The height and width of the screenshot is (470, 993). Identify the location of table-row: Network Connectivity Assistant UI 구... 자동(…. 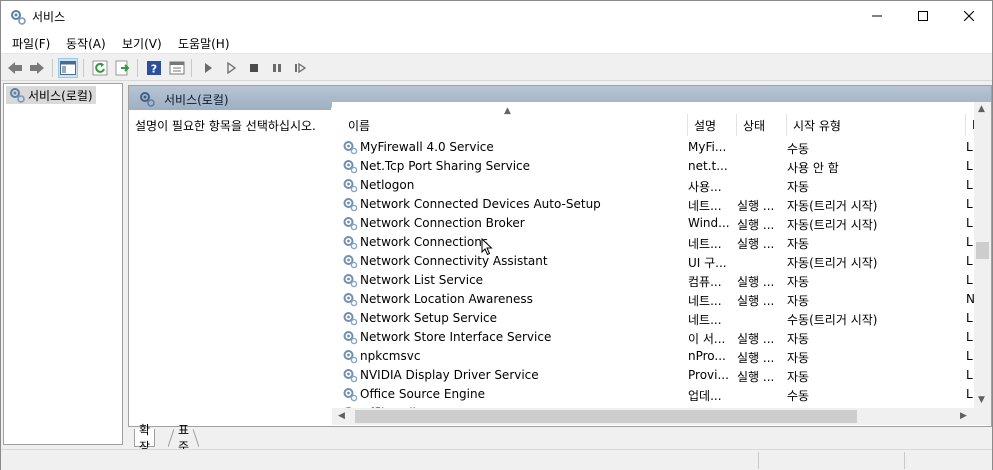
(661, 261).